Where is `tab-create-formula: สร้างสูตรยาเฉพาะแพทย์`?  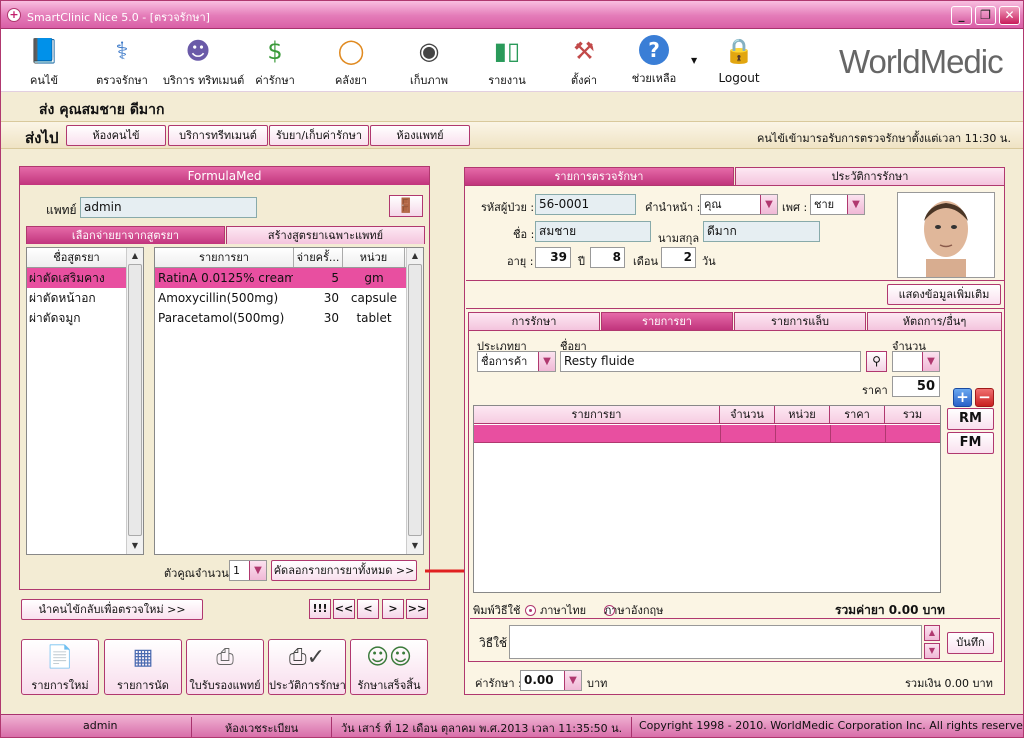
tab-create-formula: สร้างสูตรยาเฉพาะแพทย์ is located at coordinates (325, 235).